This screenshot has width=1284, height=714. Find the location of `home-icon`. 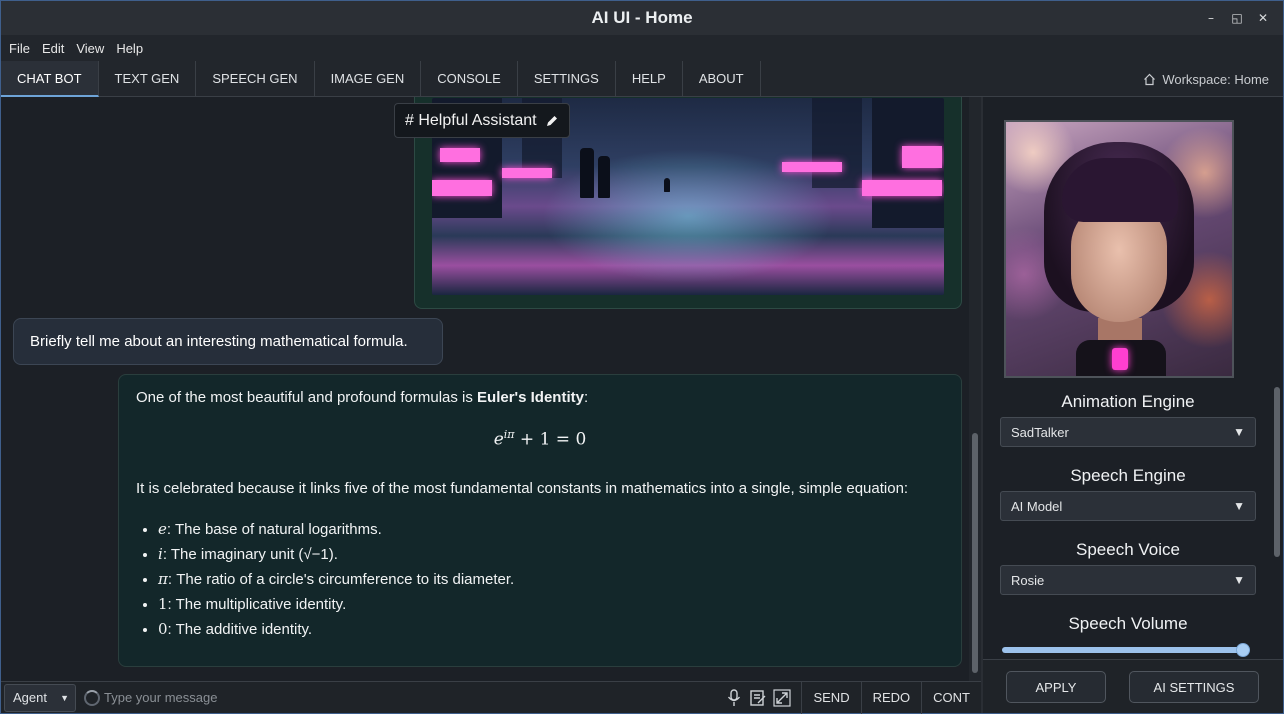

home-icon is located at coordinates (1150, 79).